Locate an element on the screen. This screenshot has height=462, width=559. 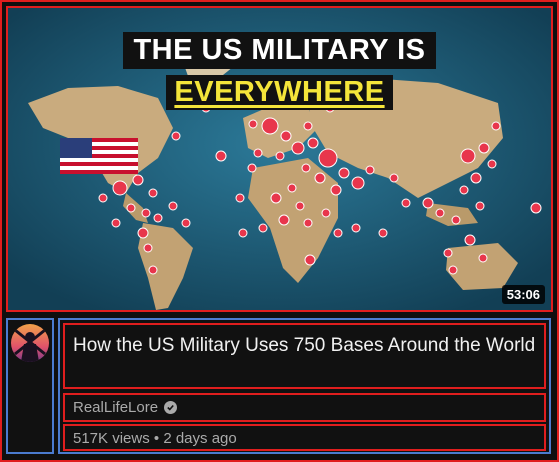
video-stats: 517K views • 2 days ago is located at coordinates (304, 437).